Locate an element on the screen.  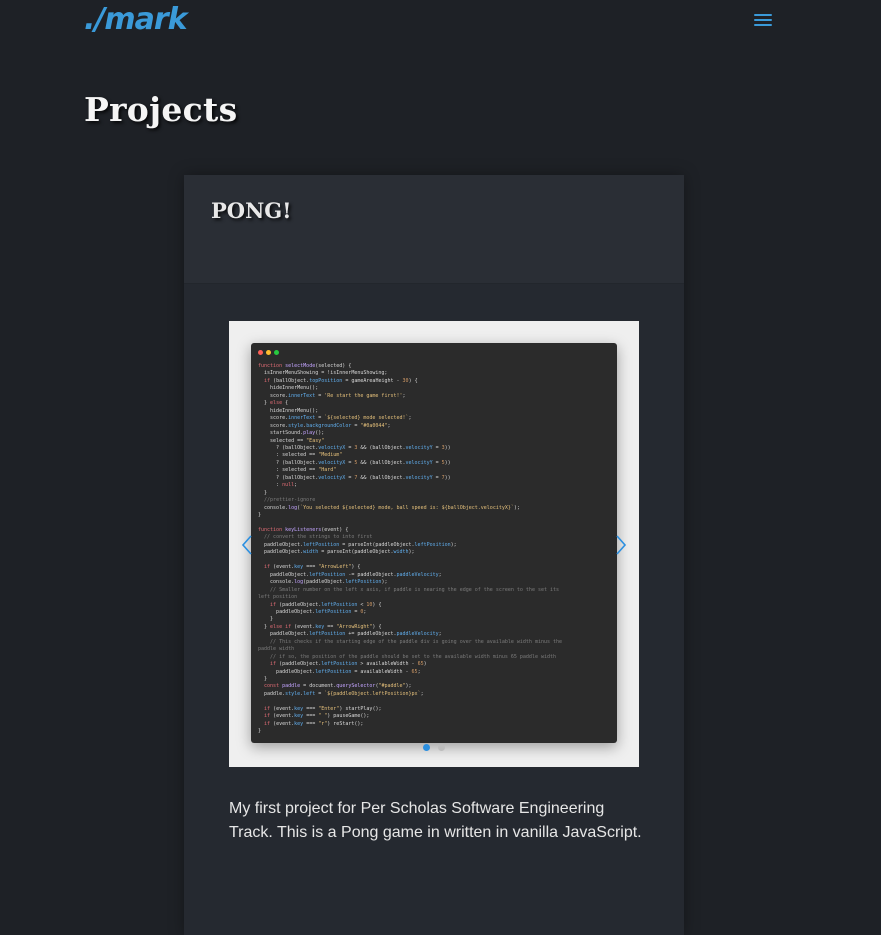
carousel-prev-button is located at coordinates (247, 545).